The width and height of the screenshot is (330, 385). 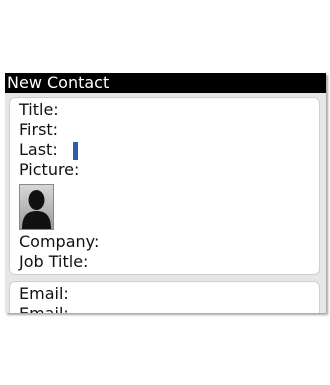 What do you see at coordinates (59, 151) in the screenshot?
I see `last-name-field: Last:` at bounding box center [59, 151].